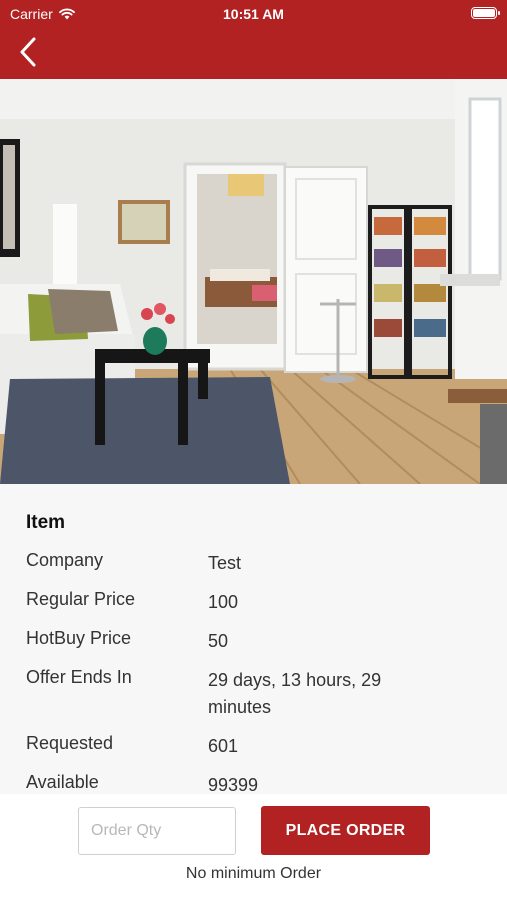 The image size is (507, 900). What do you see at coordinates (81, 599) in the screenshot?
I see `regular-price-label: Regular Price` at bounding box center [81, 599].